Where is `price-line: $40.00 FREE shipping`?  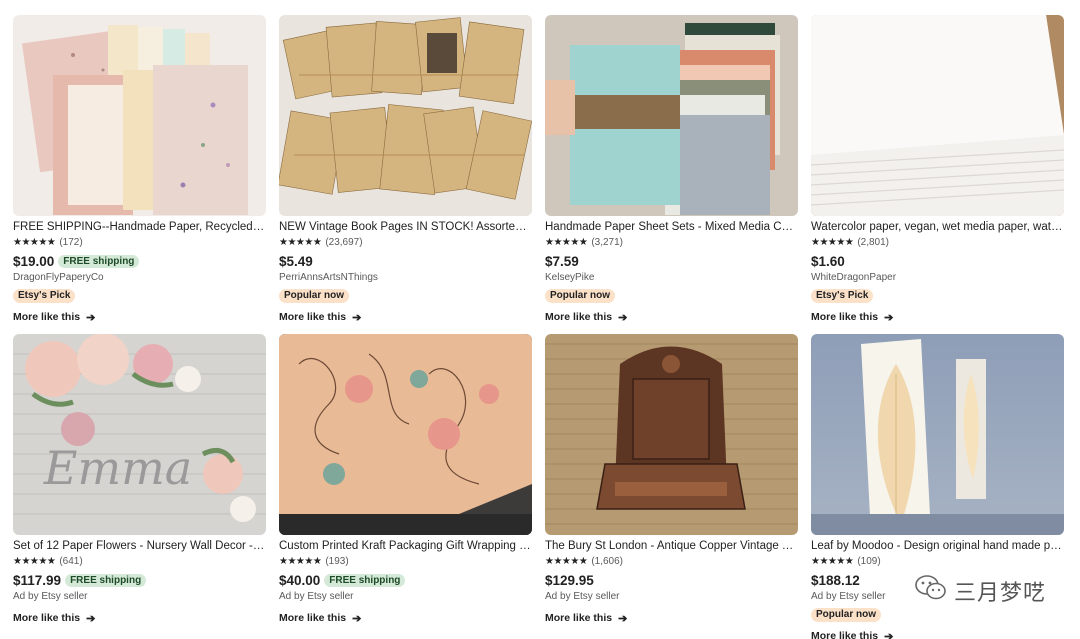 price-line: $40.00 FREE shipping is located at coordinates (405, 580).